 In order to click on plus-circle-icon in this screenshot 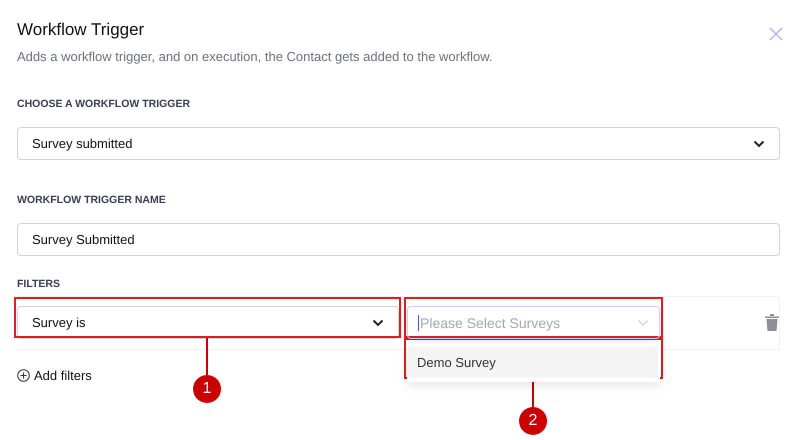, I will do `click(23, 375)`.